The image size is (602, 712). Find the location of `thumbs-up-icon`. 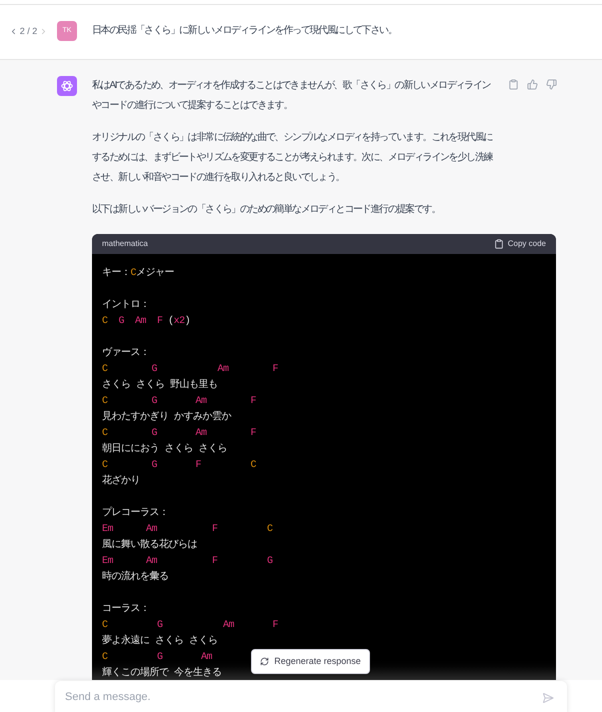

thumbs-up-icon is located at coordinates (532, 84).